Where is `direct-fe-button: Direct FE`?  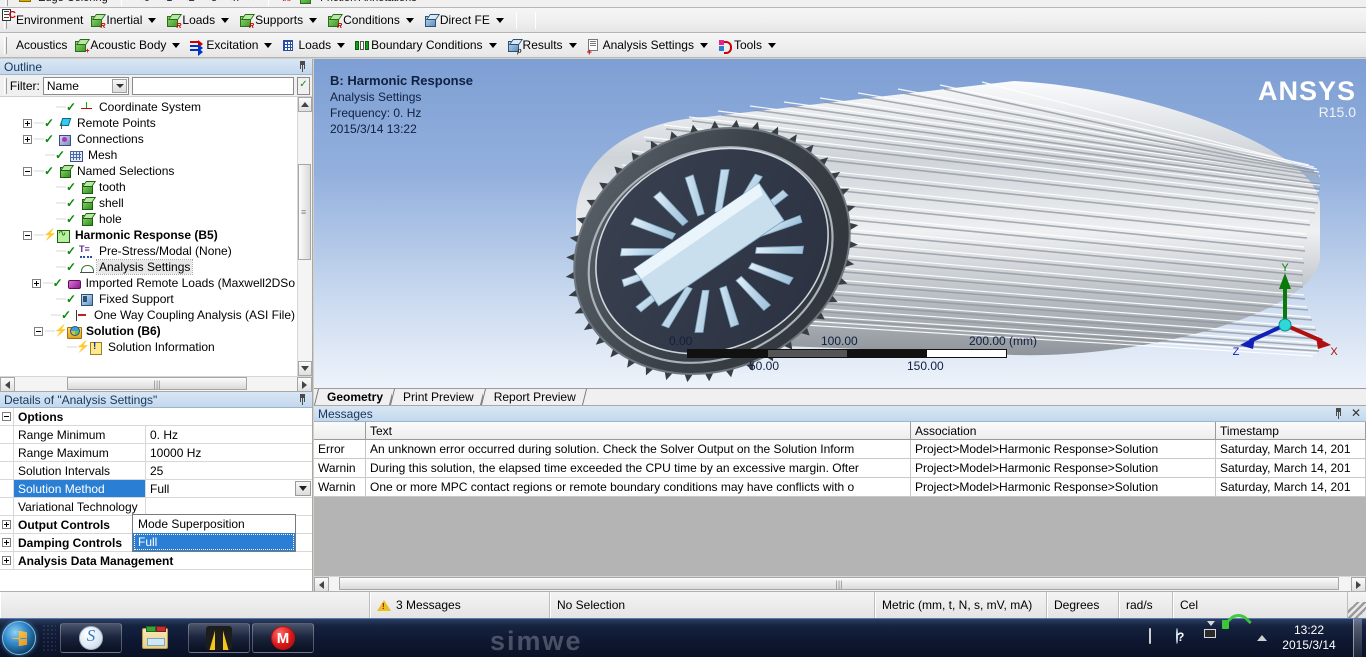 direct-fe-button: Direct FE is located at coordinates (465, 20).